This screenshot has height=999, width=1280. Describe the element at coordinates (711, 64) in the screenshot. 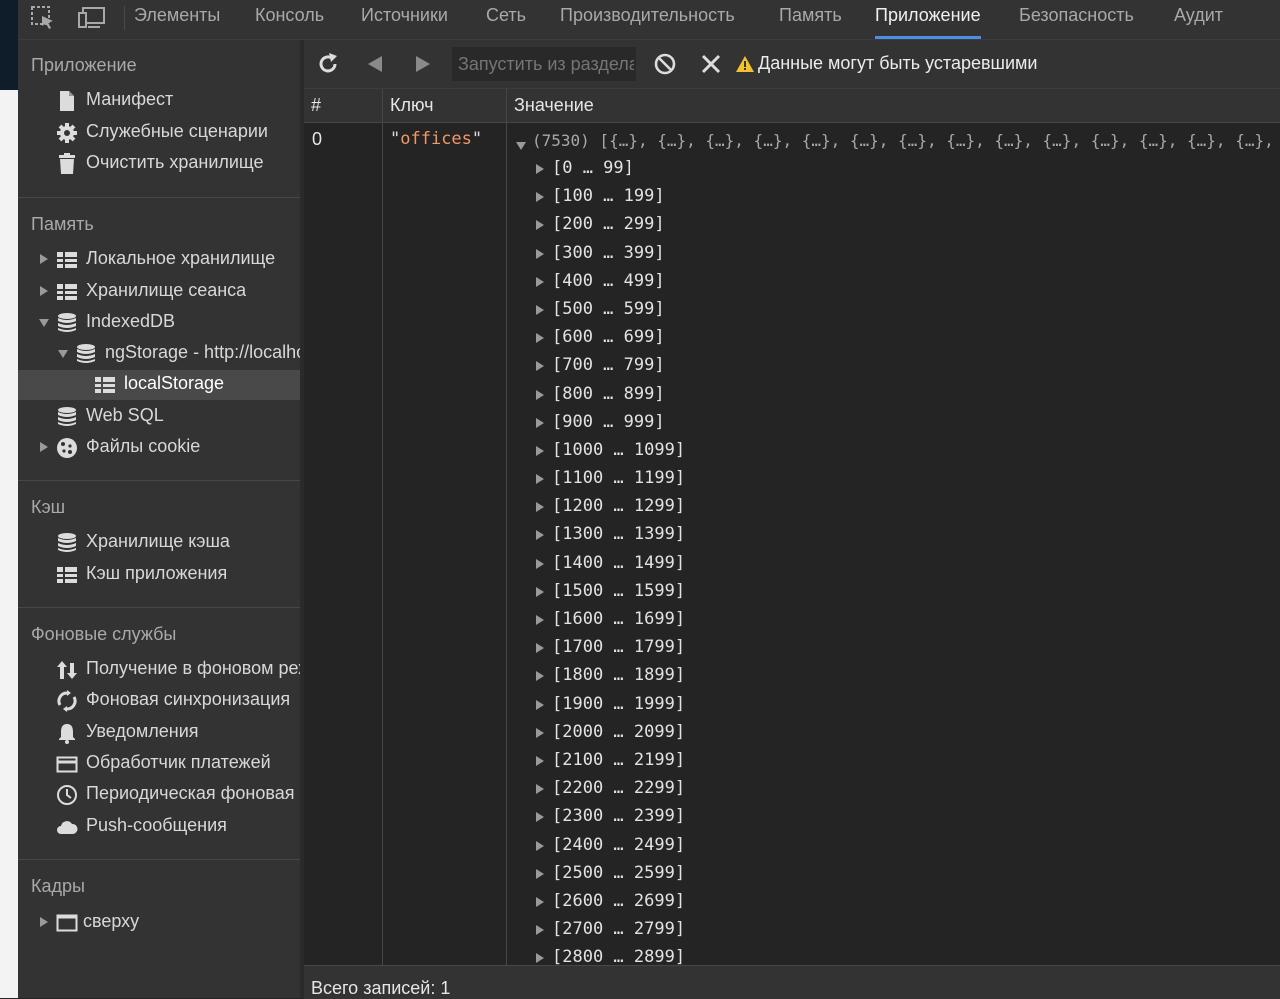

I see `delete-selected-icon` at that location.